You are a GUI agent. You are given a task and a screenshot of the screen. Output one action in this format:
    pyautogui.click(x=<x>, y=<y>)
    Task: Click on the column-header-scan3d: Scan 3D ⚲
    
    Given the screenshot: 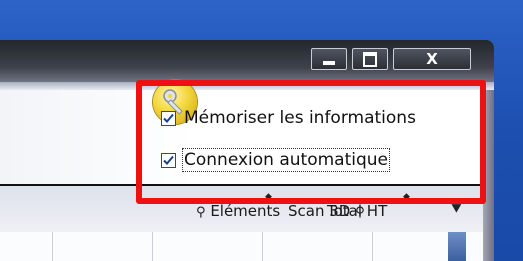 What is the action you would take?
    pyautogui.click(x=326, y=211)
    